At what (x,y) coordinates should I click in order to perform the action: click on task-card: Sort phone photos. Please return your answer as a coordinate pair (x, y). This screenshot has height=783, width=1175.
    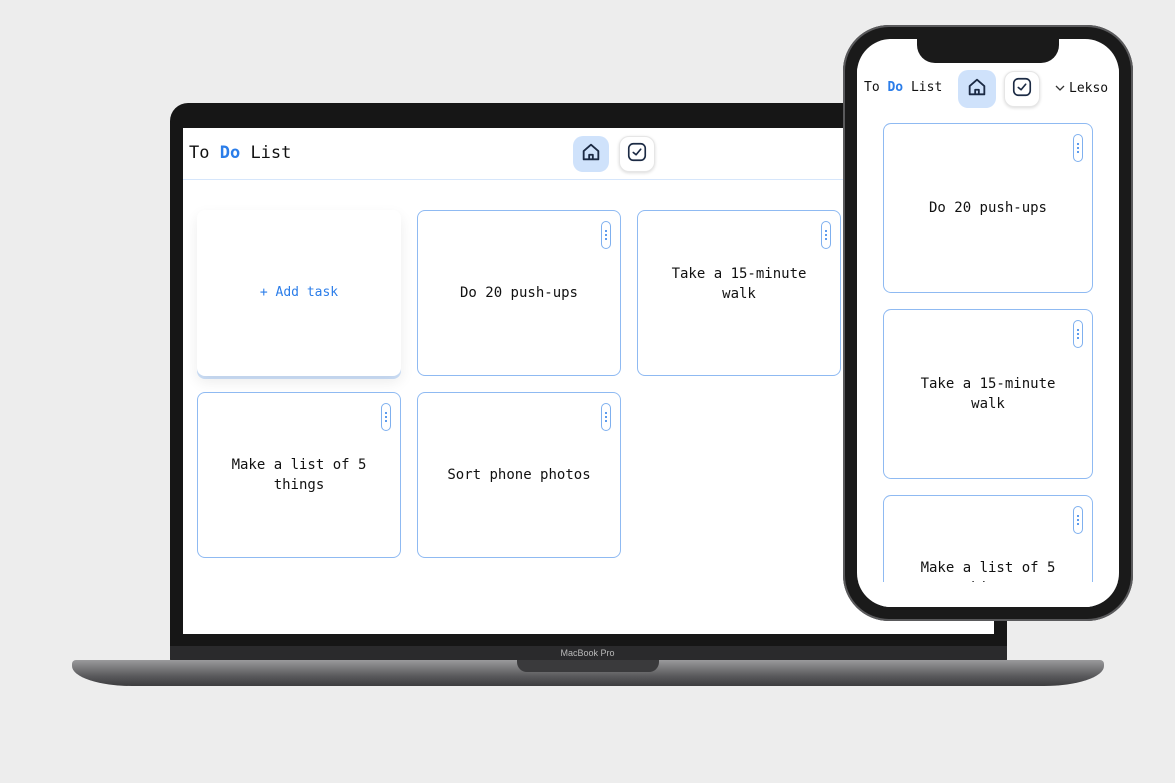
    Looking at the image, I should click on (519, 475).